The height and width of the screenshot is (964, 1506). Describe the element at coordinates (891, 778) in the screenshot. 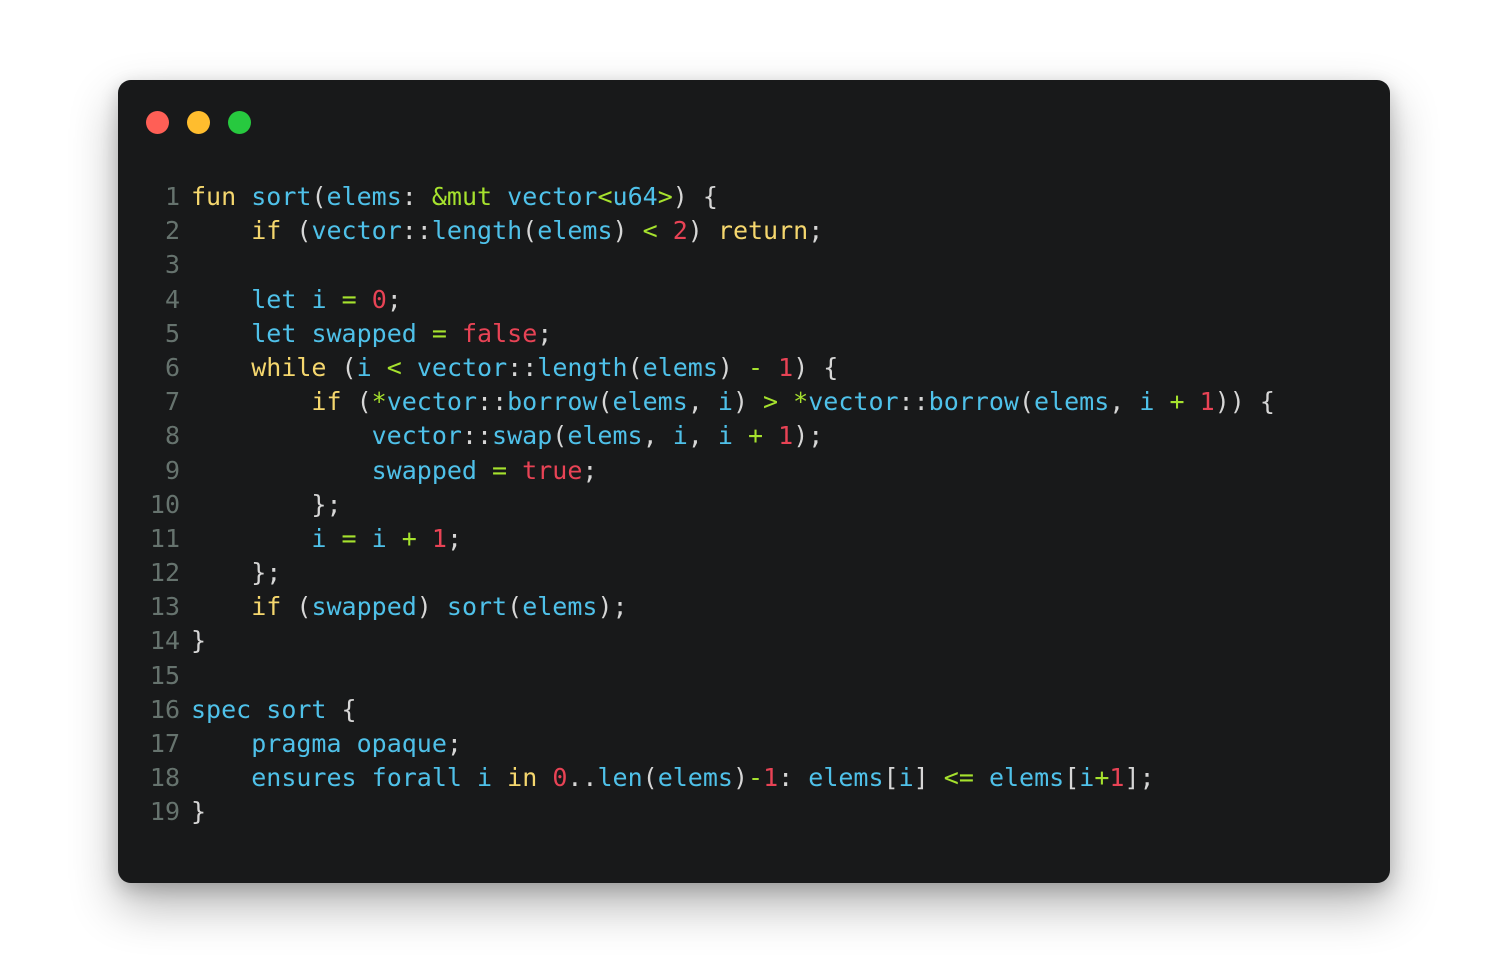

I see `token-pun: [` at that location.